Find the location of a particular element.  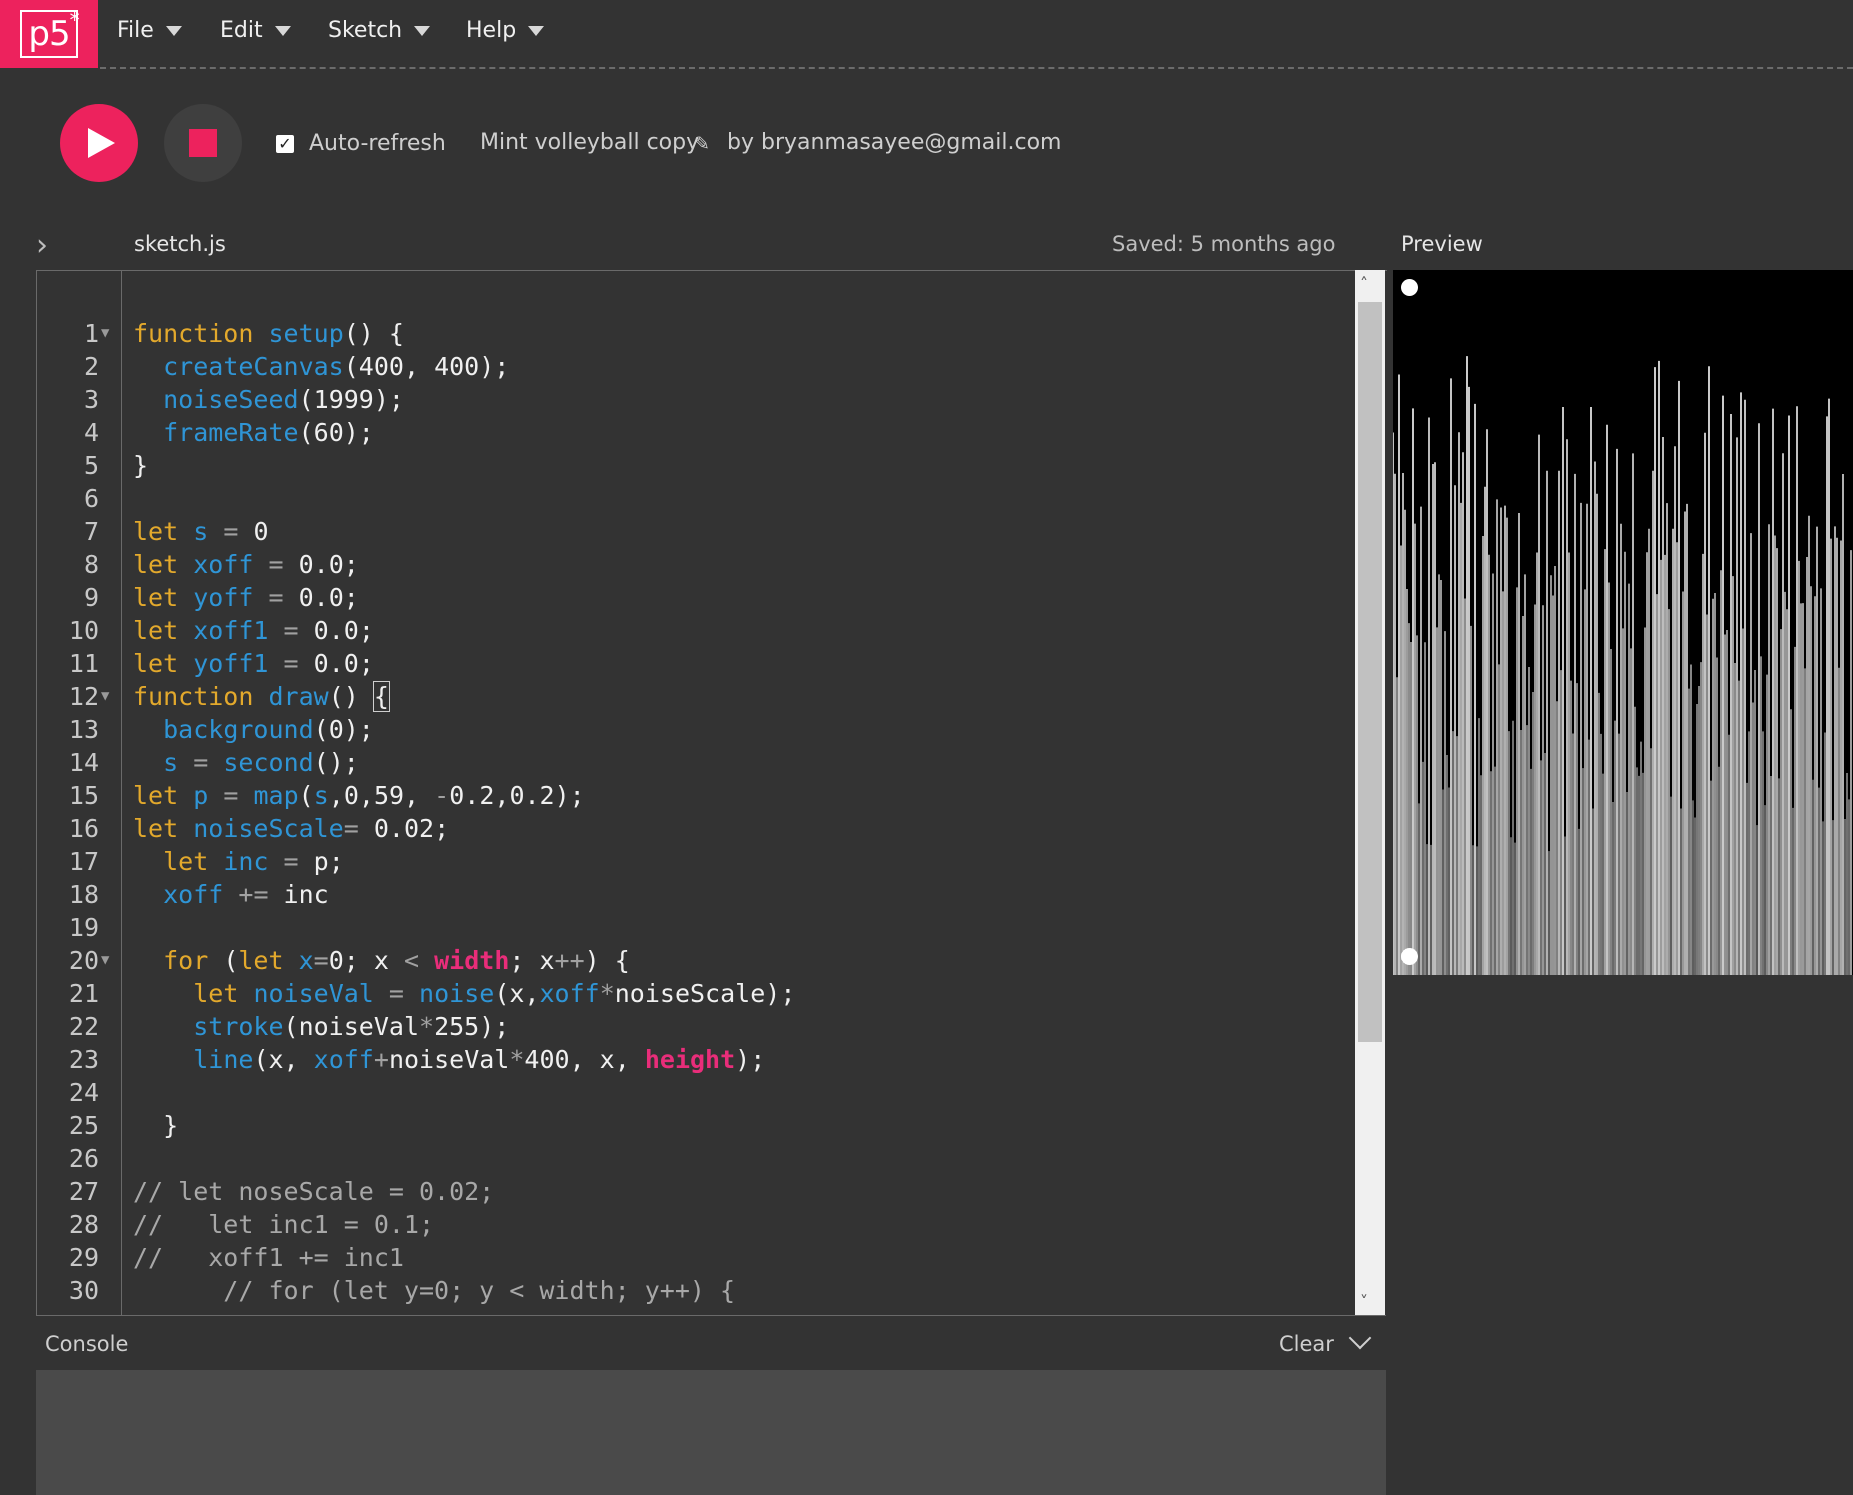

code-text: createCanvas(400, 400); is located at coordinates (336, 366).